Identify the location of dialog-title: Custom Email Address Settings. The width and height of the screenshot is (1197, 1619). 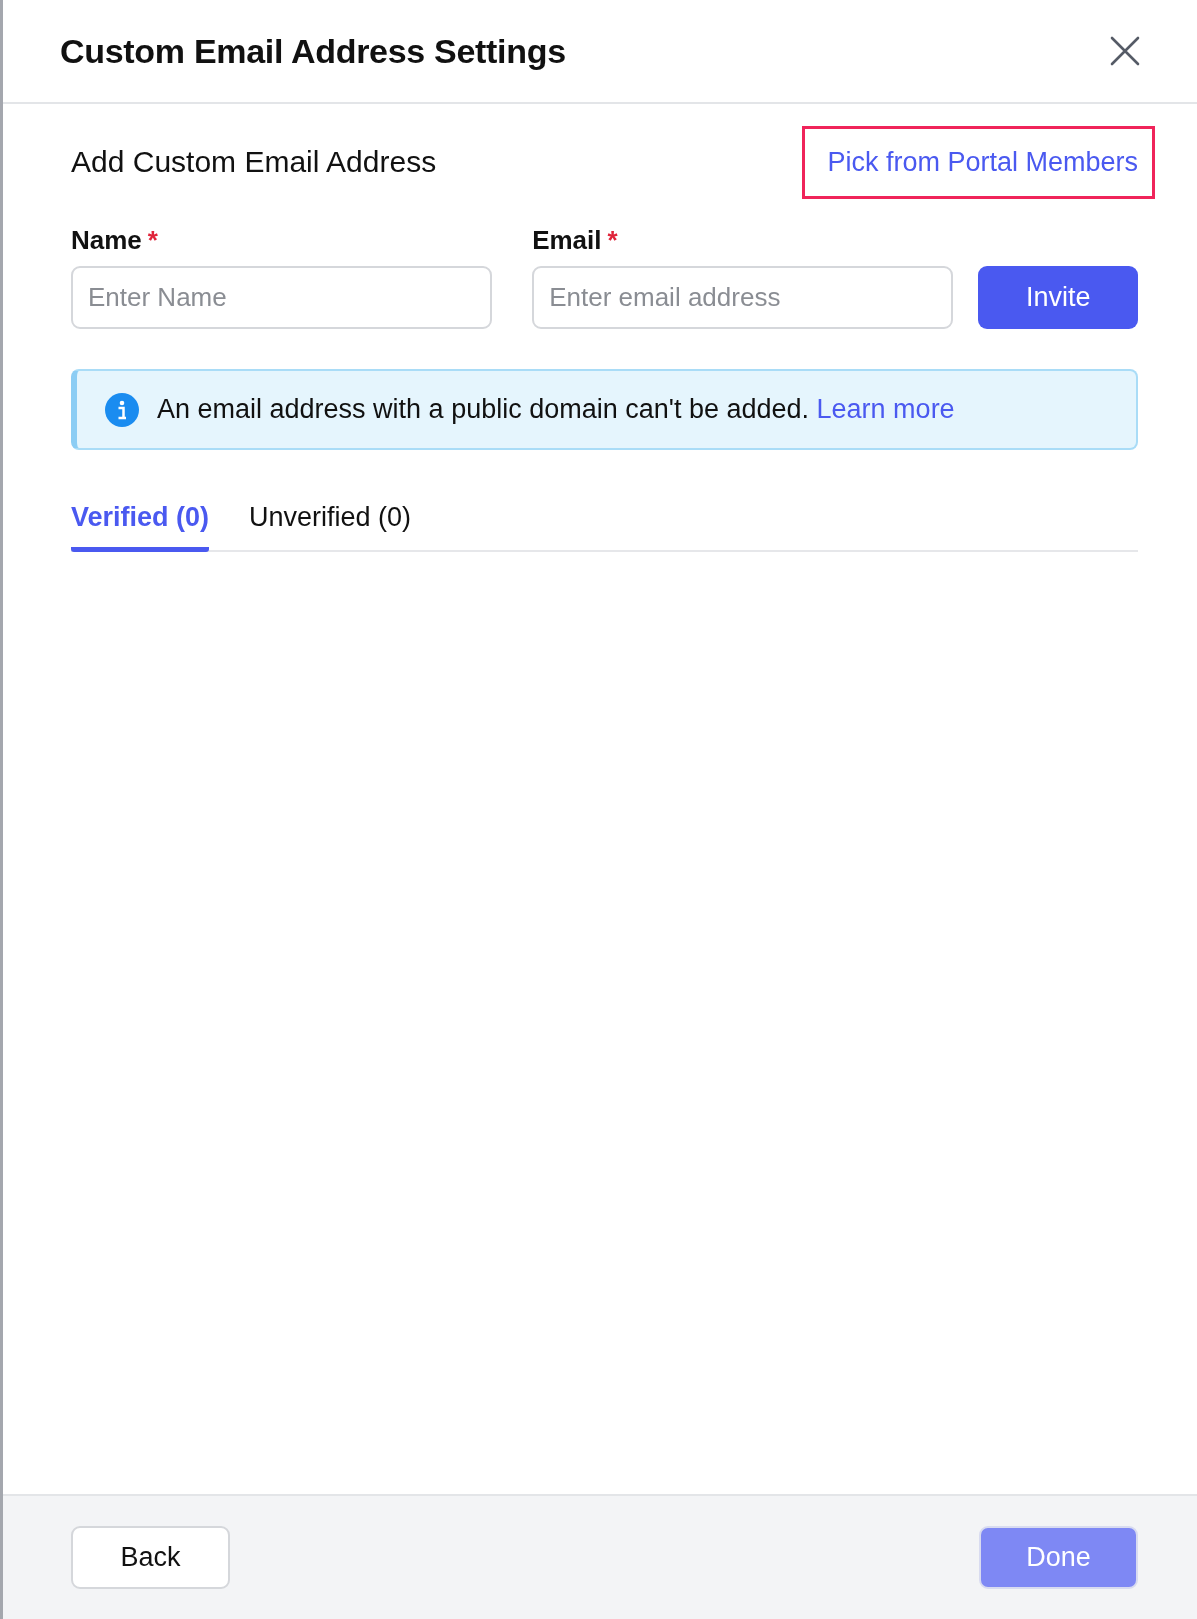
(313, 51).